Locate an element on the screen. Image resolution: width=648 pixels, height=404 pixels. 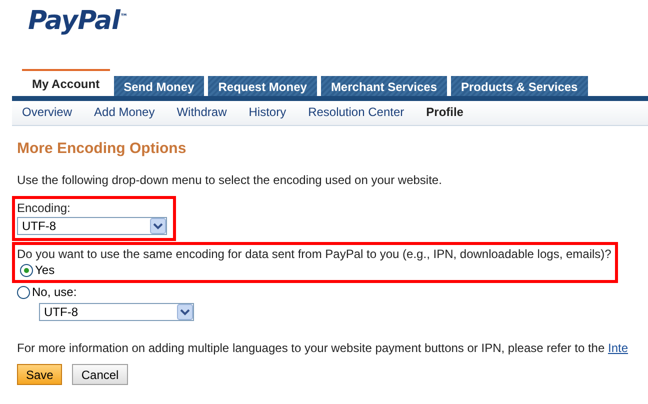
subnav-link: History is located at coordinates (267, 112).